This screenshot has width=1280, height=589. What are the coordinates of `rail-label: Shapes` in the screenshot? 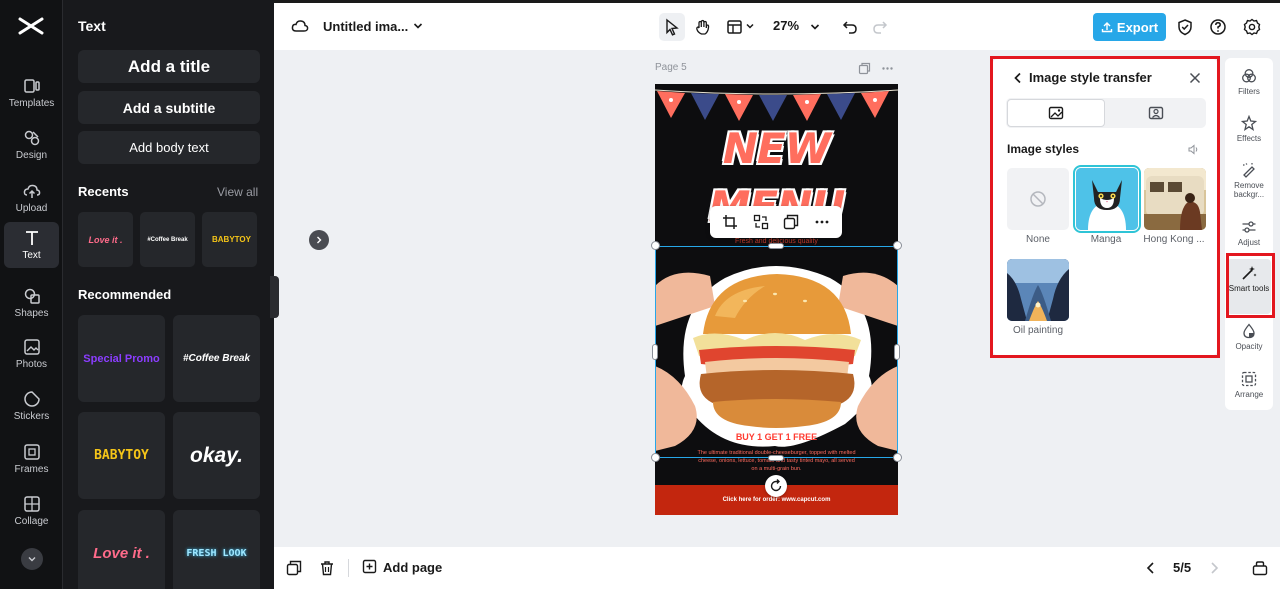 It's located at (31, 313).